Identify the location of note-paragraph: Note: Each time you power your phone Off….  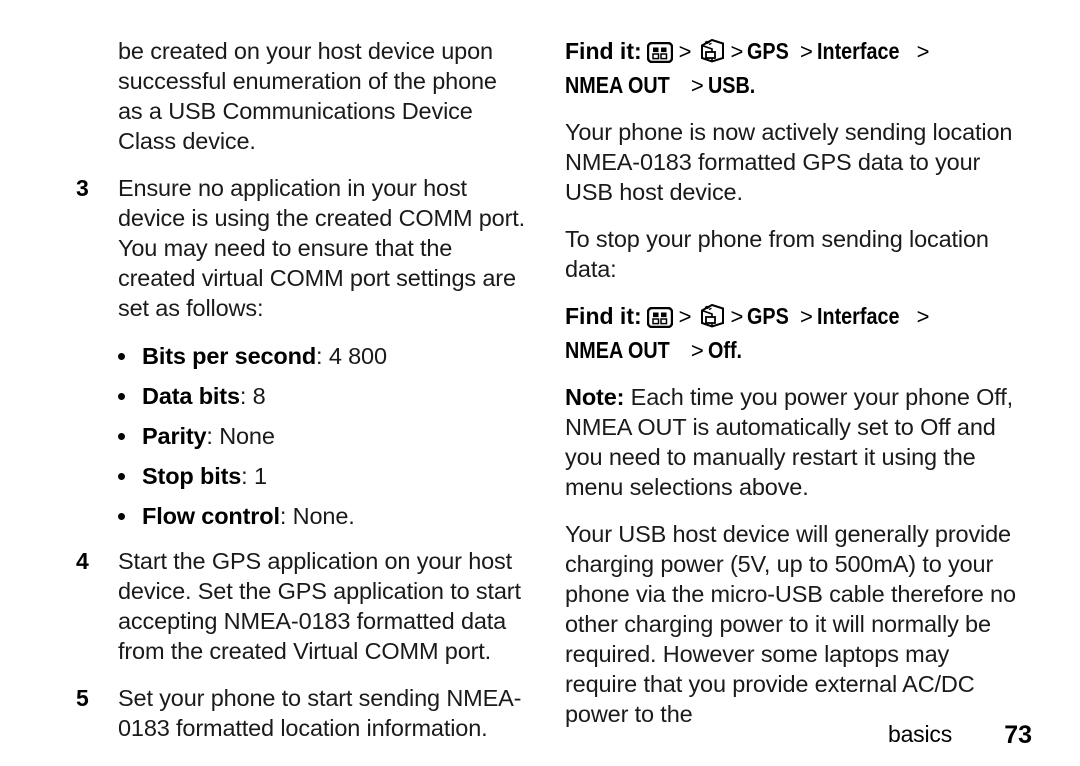
(792, 442).